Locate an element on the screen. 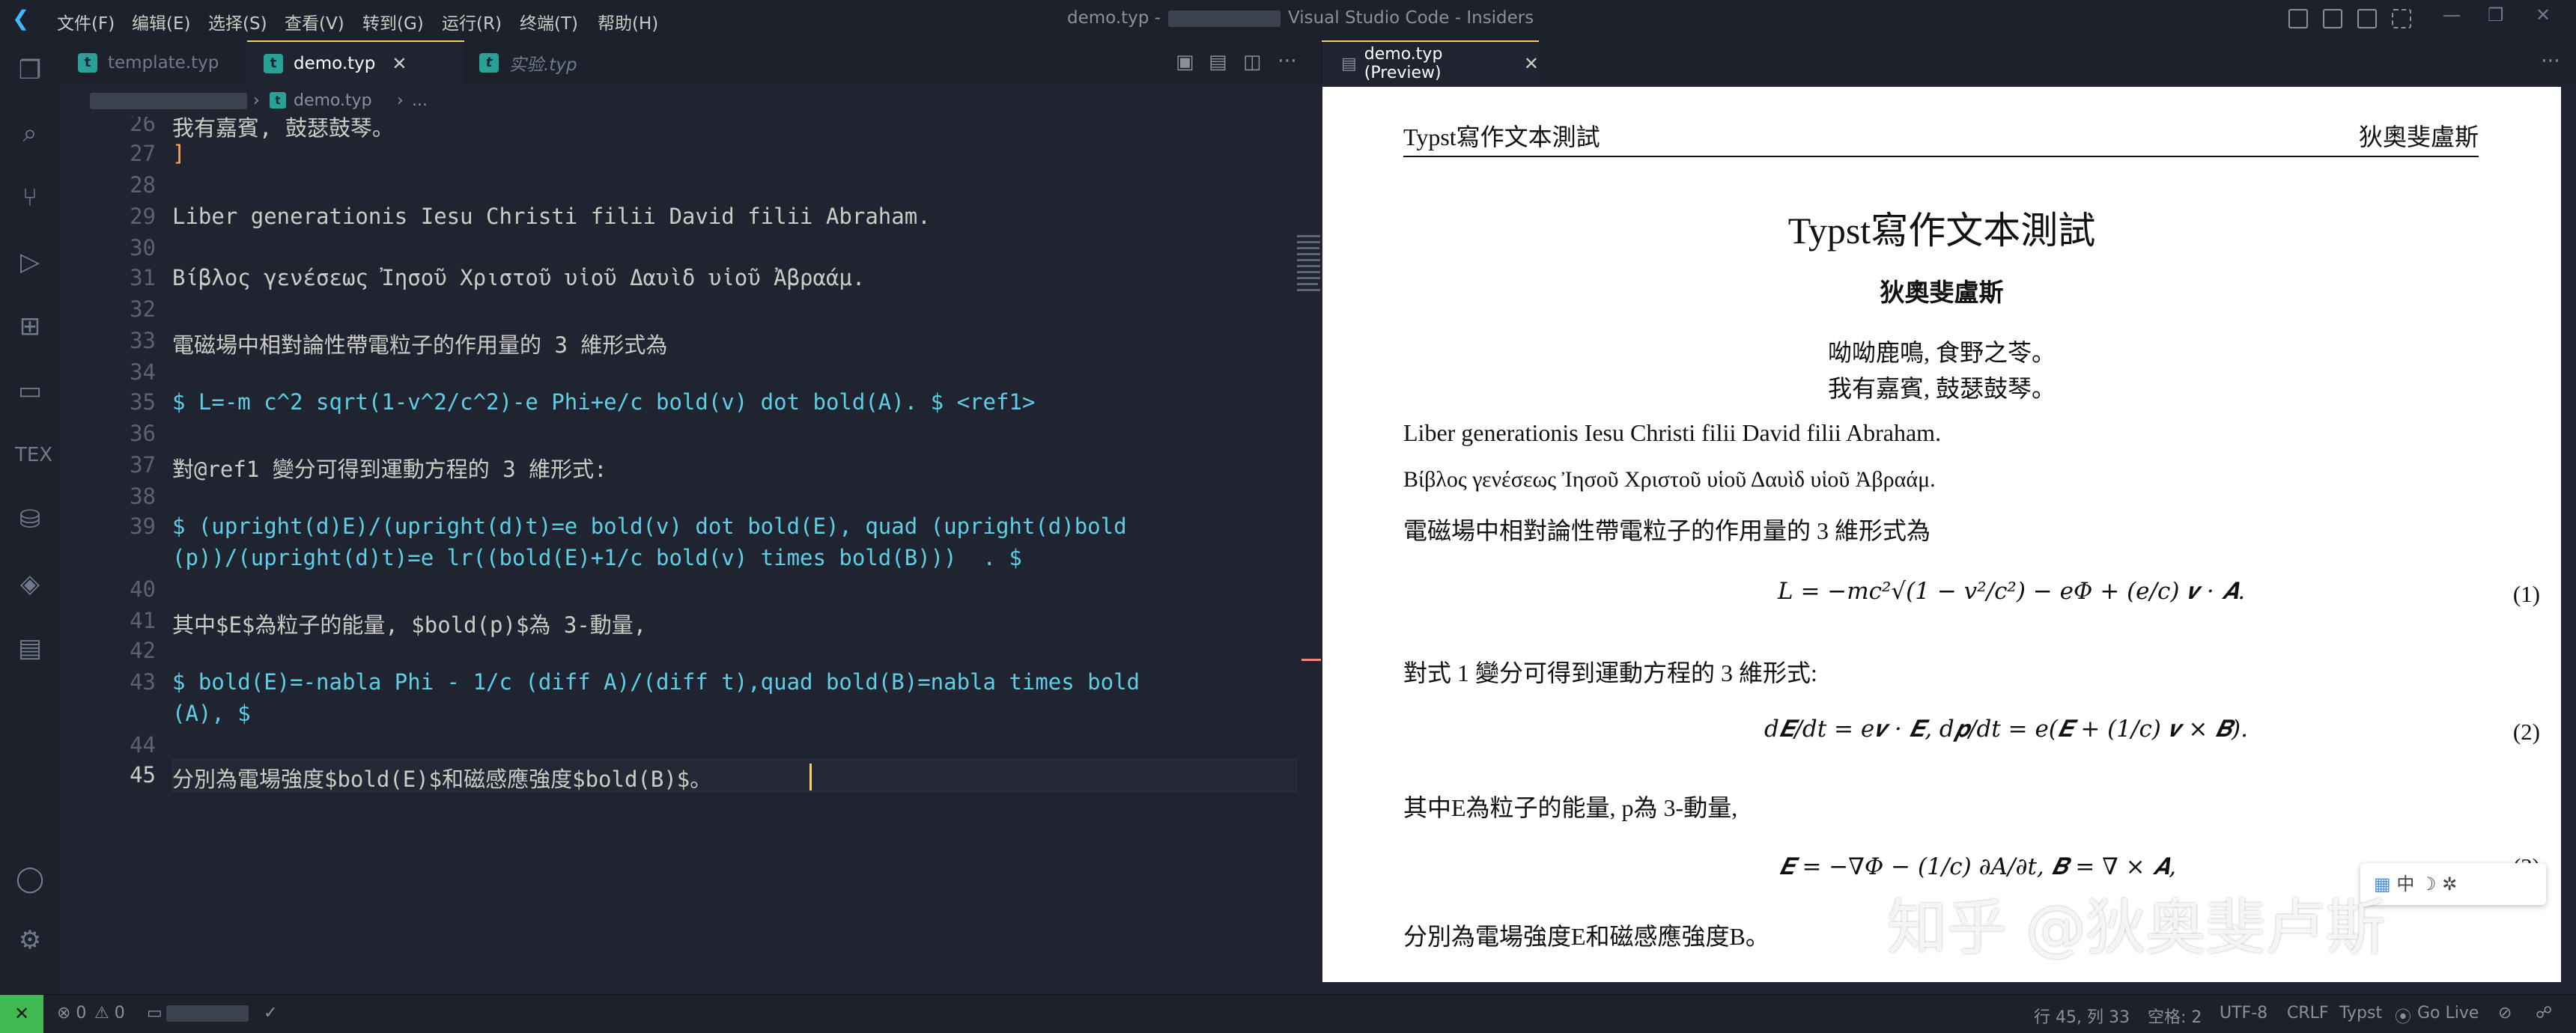 The image size is (2576, 1033). toggle-primary-sidebar-icon is located at coordinates (2298, 18).